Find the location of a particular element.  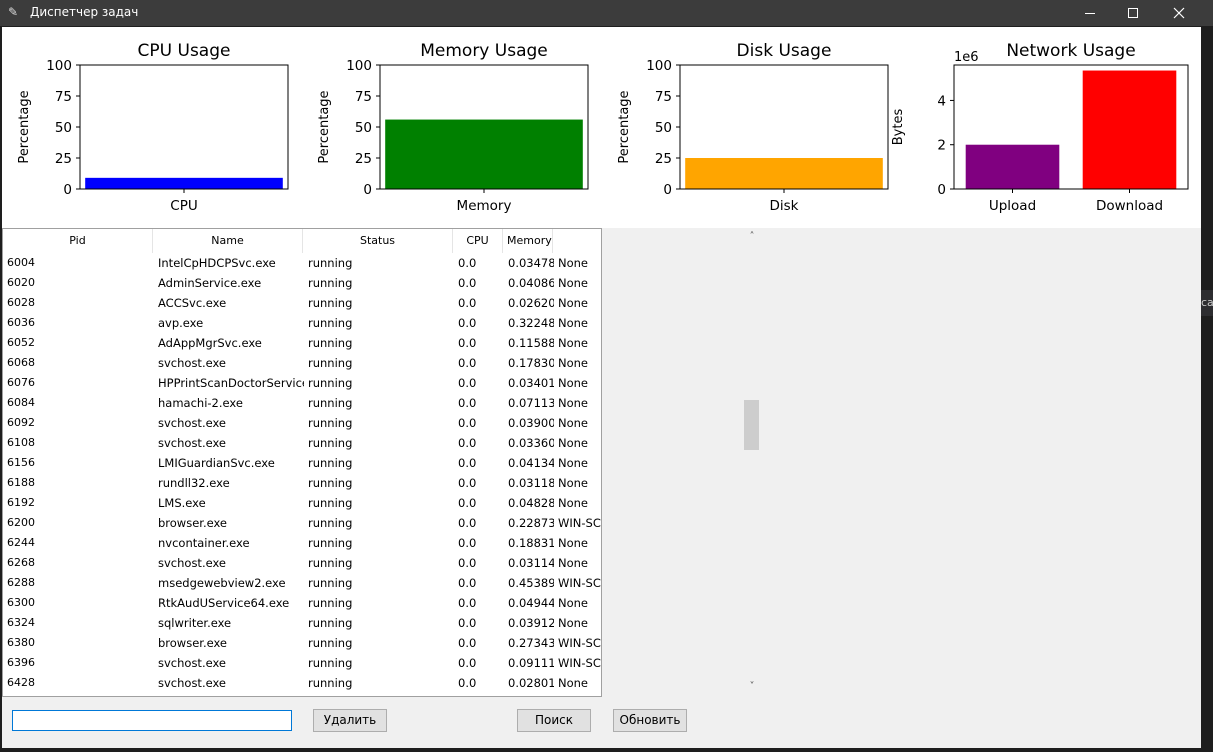

scroll-down-arrow-icon: ˅ is located at coordinates (752, 687).